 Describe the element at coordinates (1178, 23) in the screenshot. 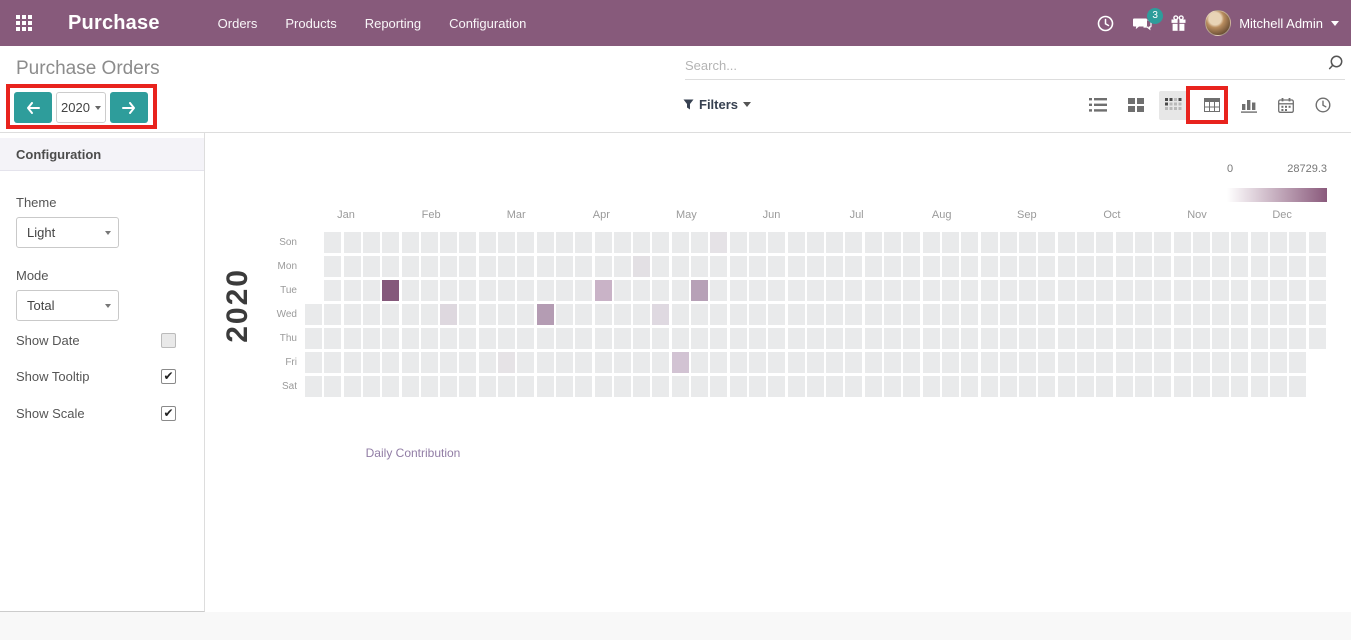

I see `gift-icon` at that location.